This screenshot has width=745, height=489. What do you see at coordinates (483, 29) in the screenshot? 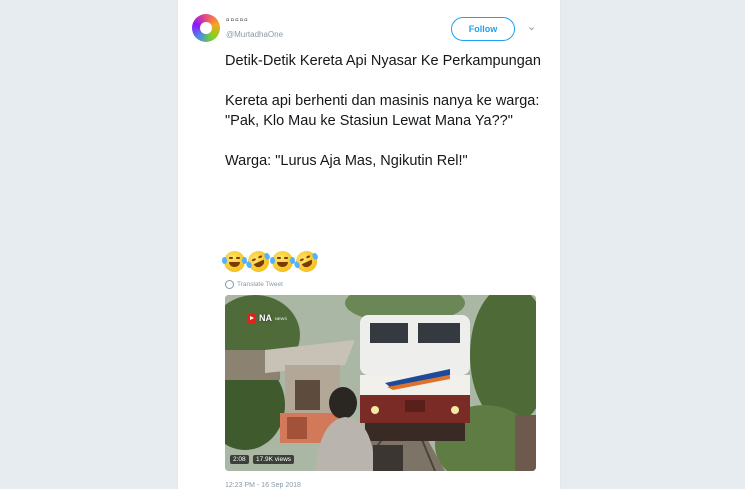
I see `follow-button: Follow` at bounding box center [483, 29].